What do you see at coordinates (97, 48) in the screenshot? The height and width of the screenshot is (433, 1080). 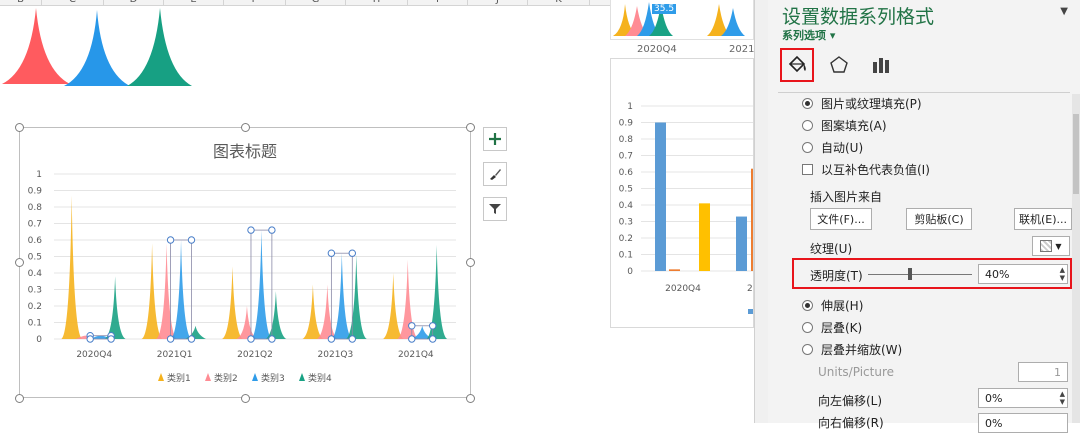 I see `peak-blue` at bounding box center [97, 48].